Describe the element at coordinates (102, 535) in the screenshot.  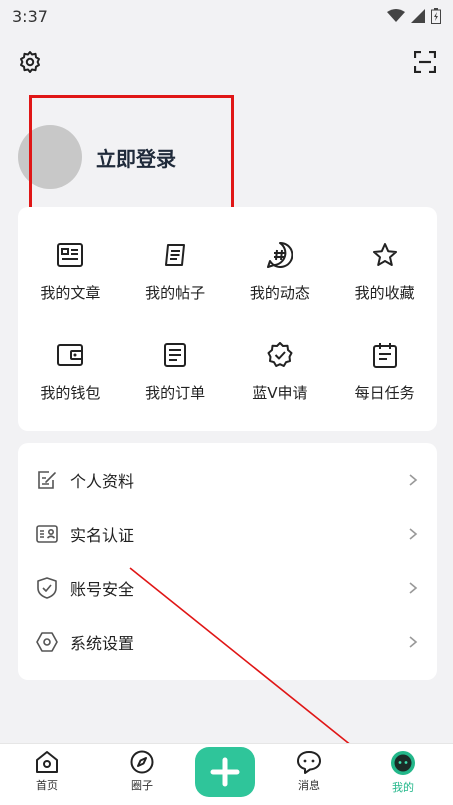
I see `menu-item-label: 实名认证` at that location.